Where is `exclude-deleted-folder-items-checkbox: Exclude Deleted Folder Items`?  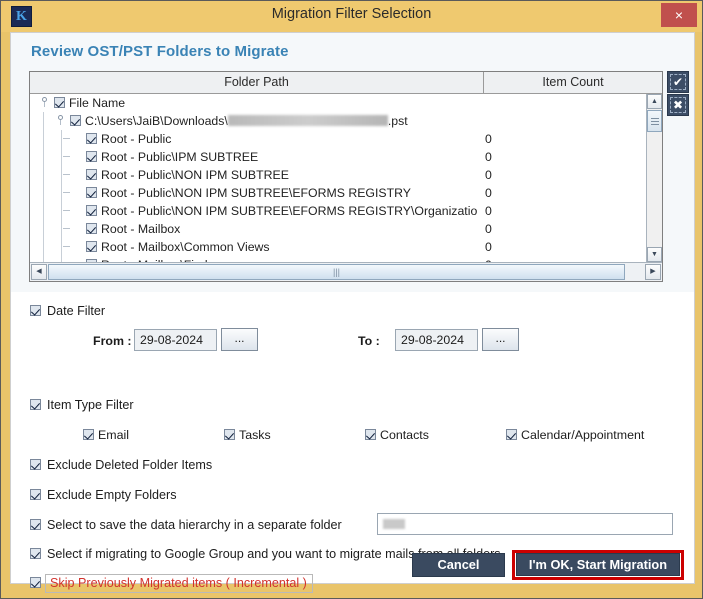 exclude-deleted-folder-items-checkbox: Exclude Deleted Folder Items is located at coordinates (121, 465).